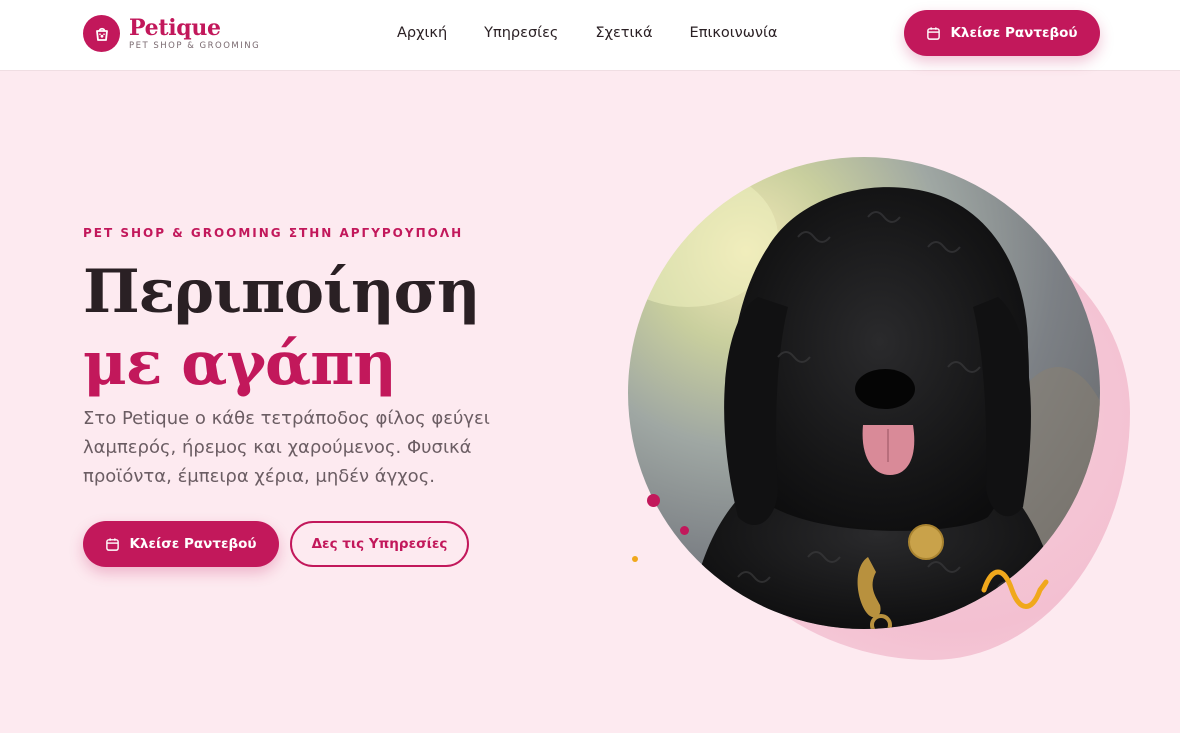 Image resolution: width=1180 pixels, height=733 pixels. I want to click on nav-item-contact: Επικοινωνία, so click(734, 33).